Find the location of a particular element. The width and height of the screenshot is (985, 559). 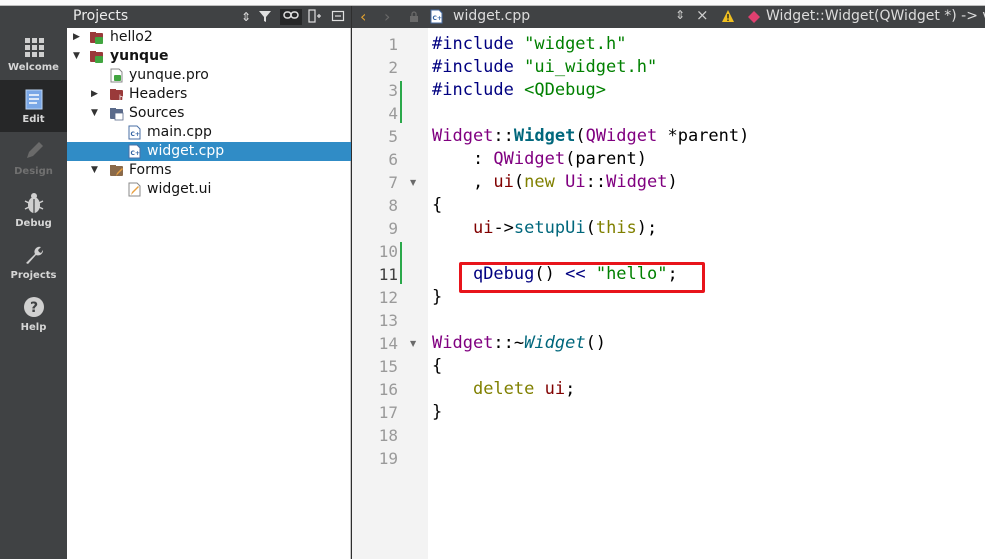

close-pane-icon is located at coordinates (338, 17).